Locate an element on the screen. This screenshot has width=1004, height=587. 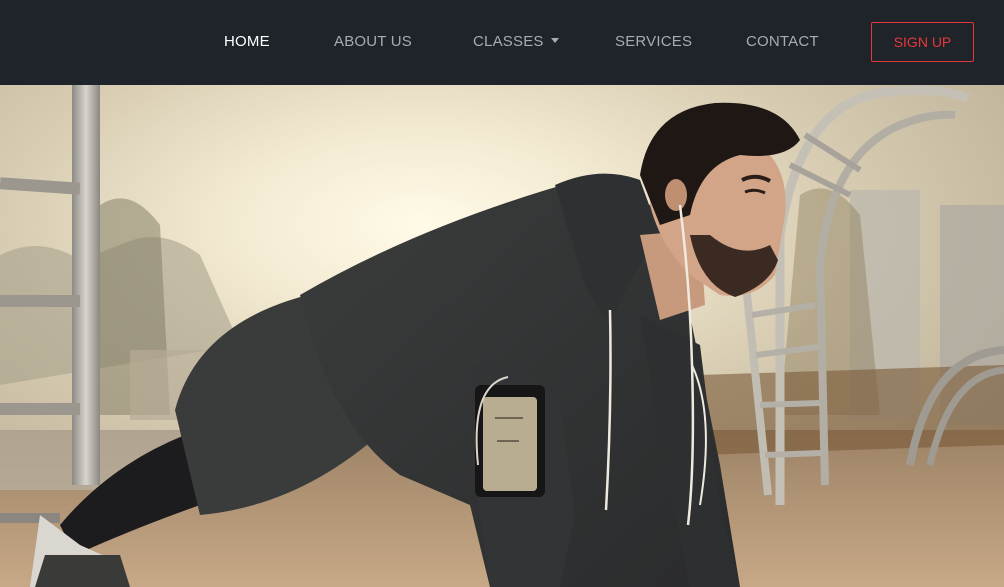
nav-item-home: HOME is located at coordinates (247, 42).